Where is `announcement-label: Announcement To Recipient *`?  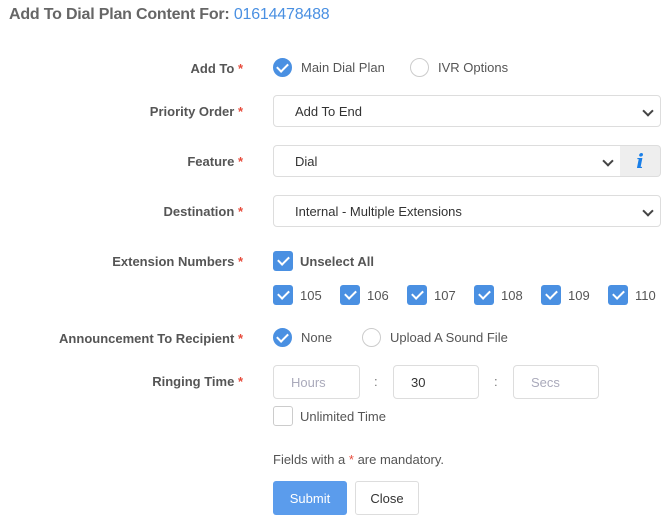 announcement-label: Announcement To Recipient * is located at coordinates (151, 338).